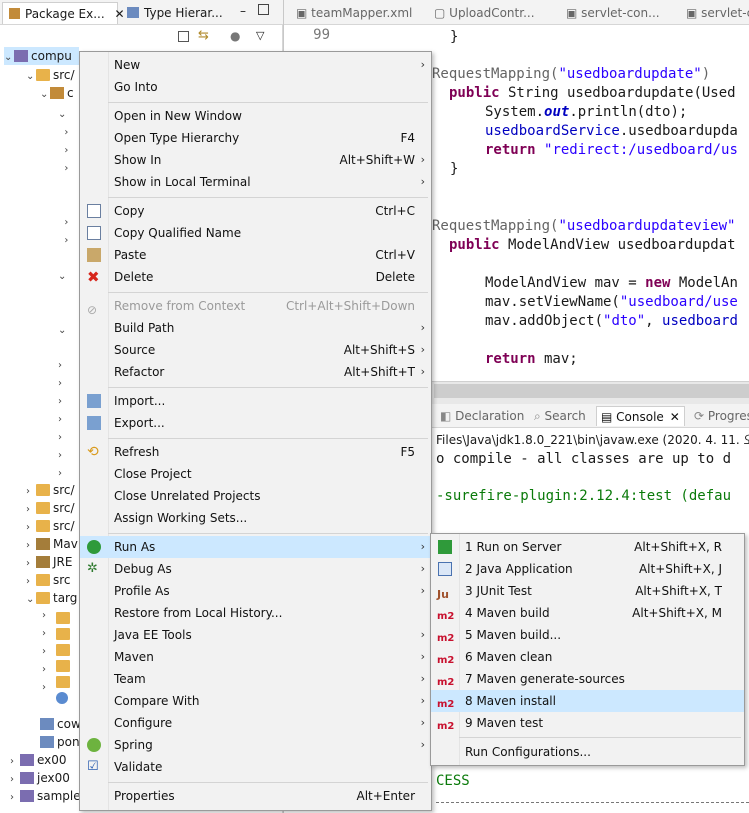 The width and height of the screenshot is (749, 813). What do you see at coordinates (255, 679) in the screenshot?
I see `menu-item-team: Team ›` at bounding box center [255, 679].